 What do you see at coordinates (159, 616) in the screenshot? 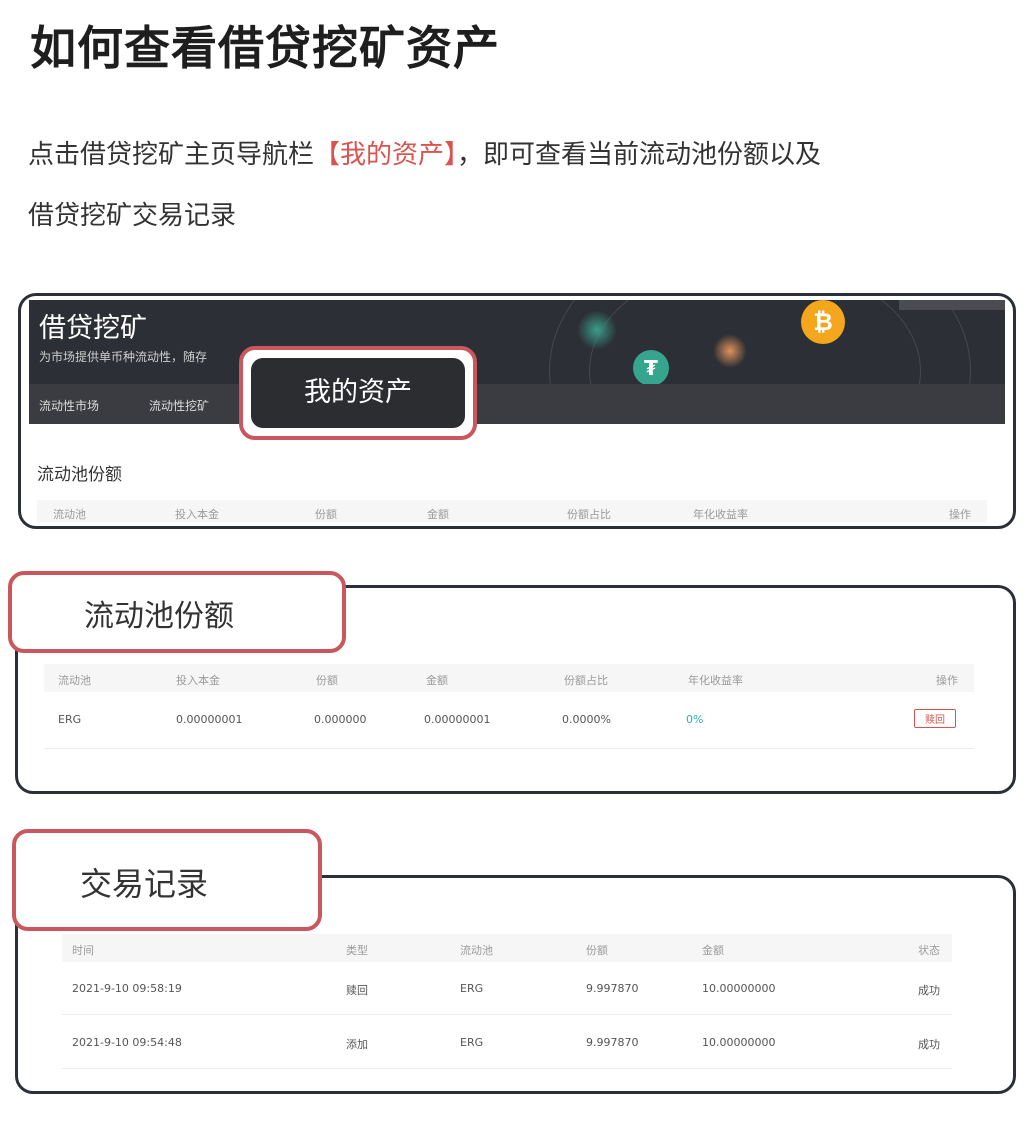
I see `pool-shares-callout-label: 流动池份额` at bounding box center [159, 616].